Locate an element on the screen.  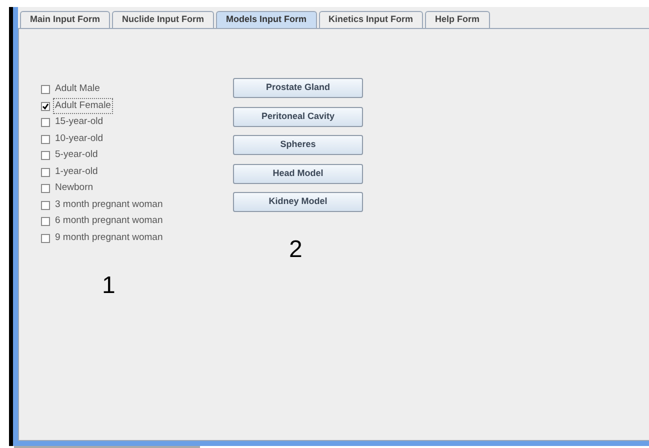
model-button: Head Model is located at coordinates (298, 174).